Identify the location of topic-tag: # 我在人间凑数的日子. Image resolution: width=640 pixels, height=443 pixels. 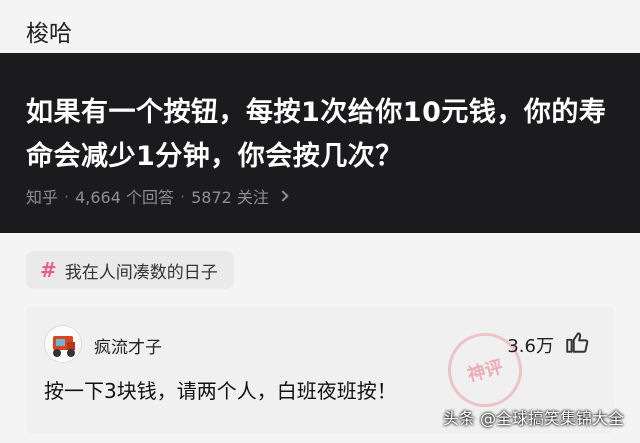
(130, 270).